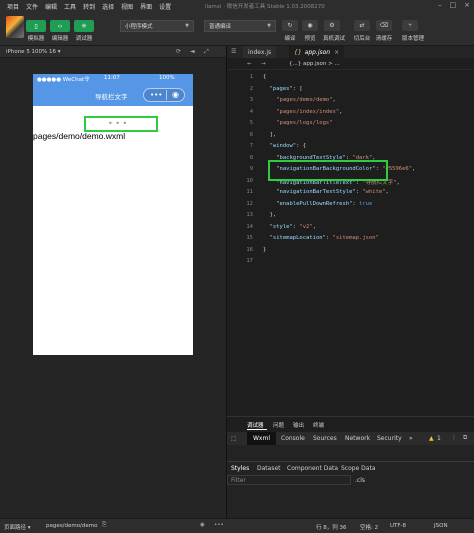 This screenshot has width=474, height=533. What do you see at coordinates (249, 226) in the screenshot?
I see `line-number: 14` at bounding box center [249, 226].